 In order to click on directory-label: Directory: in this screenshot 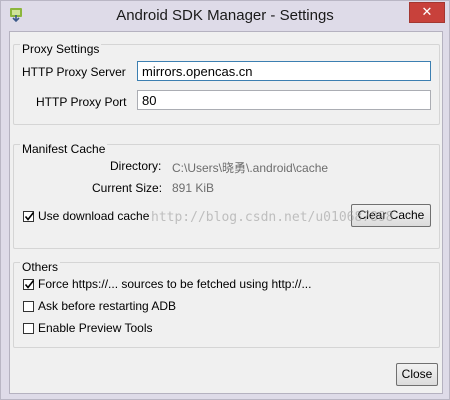, I will do `click(136, 166)`.